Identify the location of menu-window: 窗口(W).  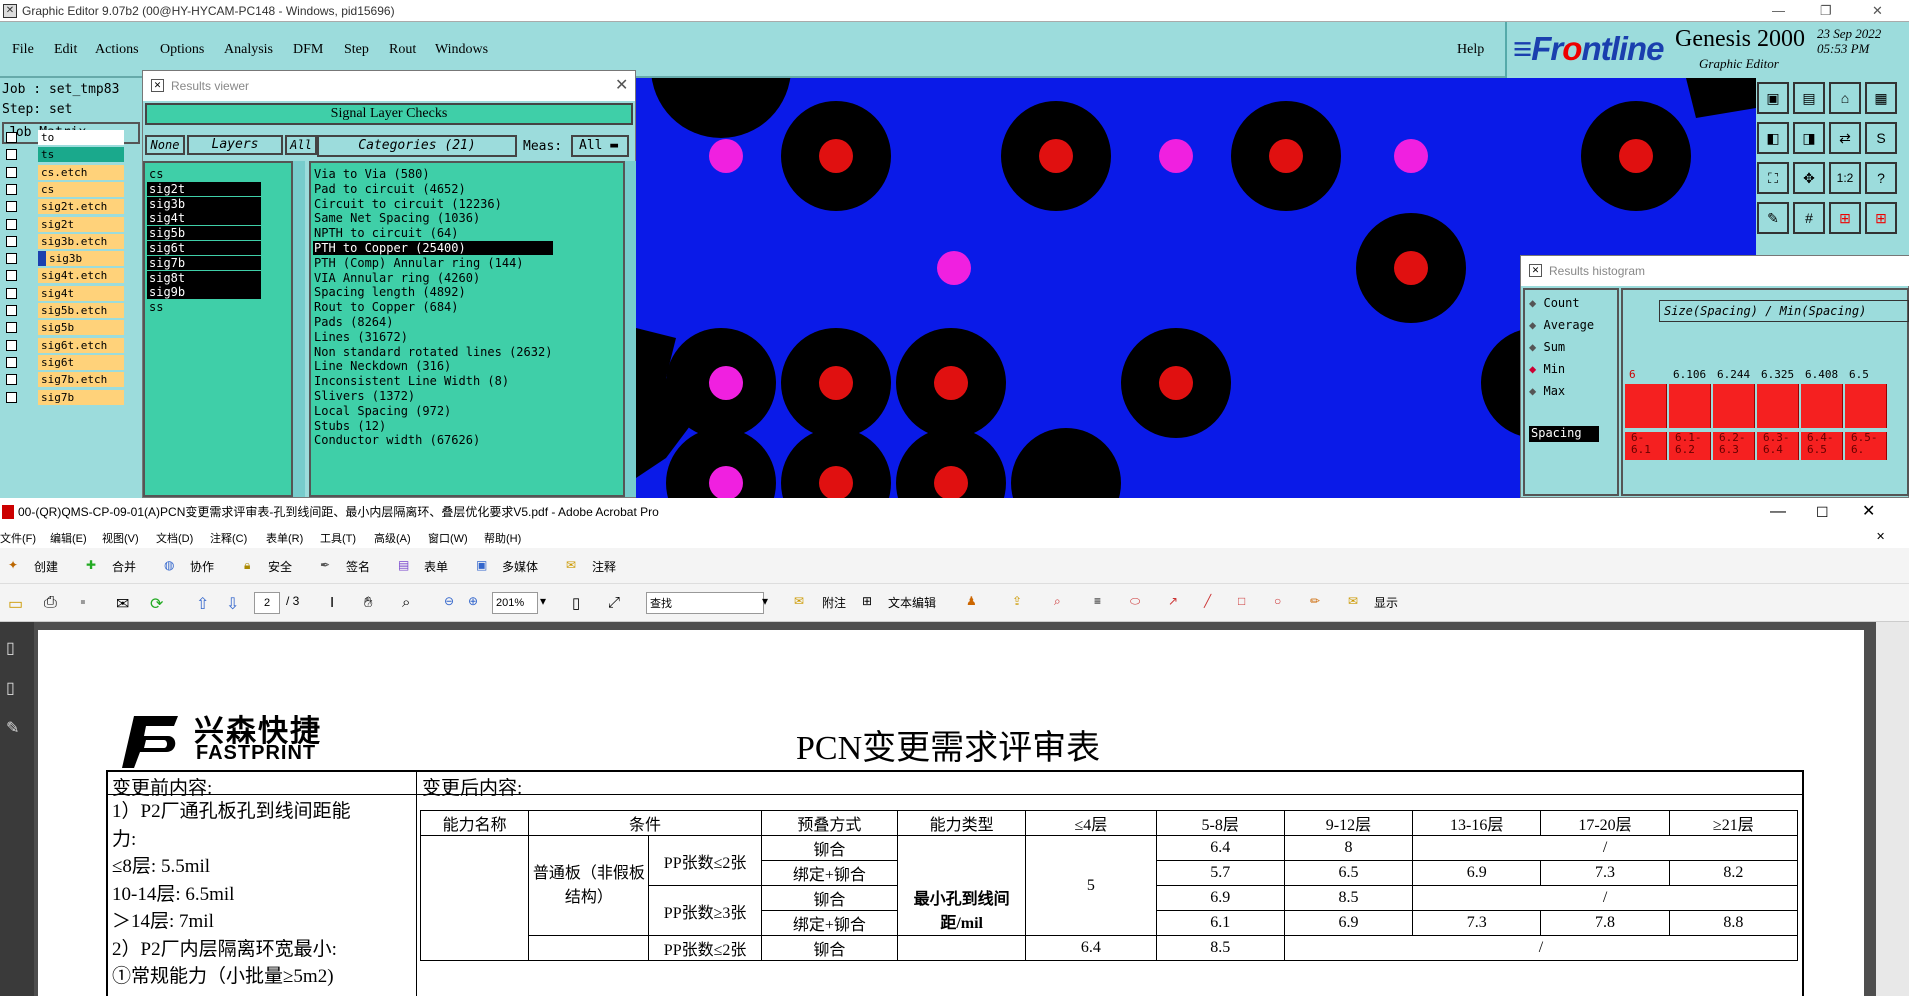
(448, 538).